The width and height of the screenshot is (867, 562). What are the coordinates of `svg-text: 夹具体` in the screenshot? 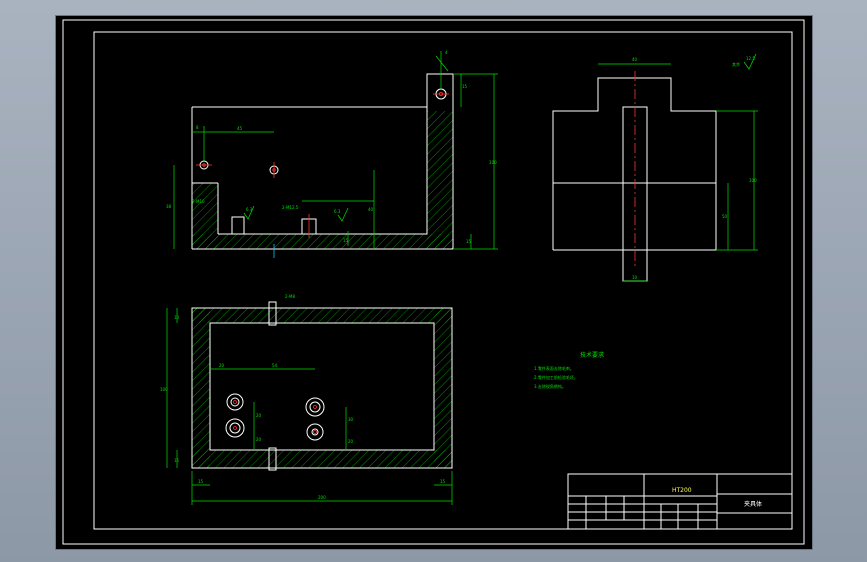 It's located at (753, 504).